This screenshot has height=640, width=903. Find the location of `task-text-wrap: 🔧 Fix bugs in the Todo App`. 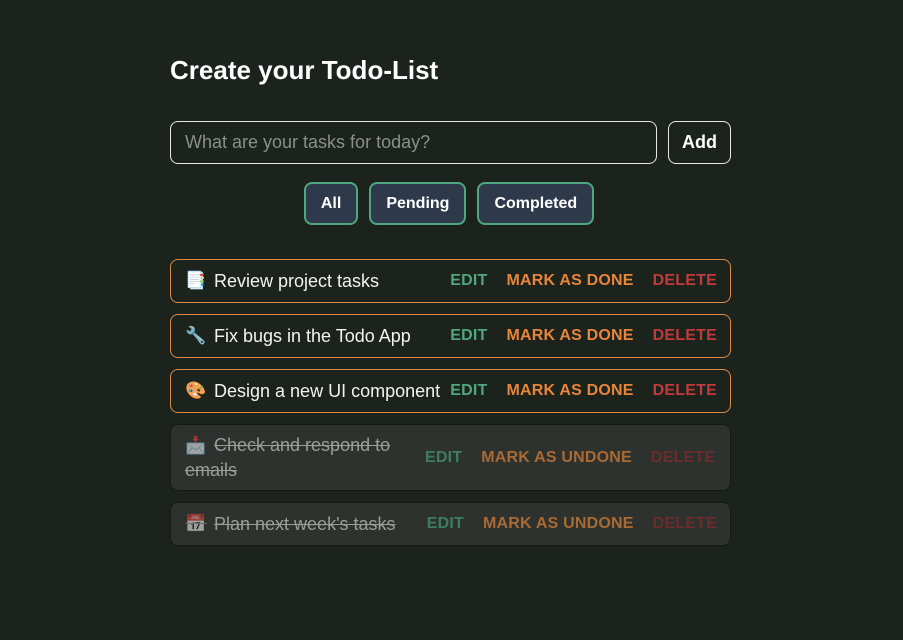

task-text-wrap: 🔧 Fix bugs in the Todo App is located at coordinates (317, 336).